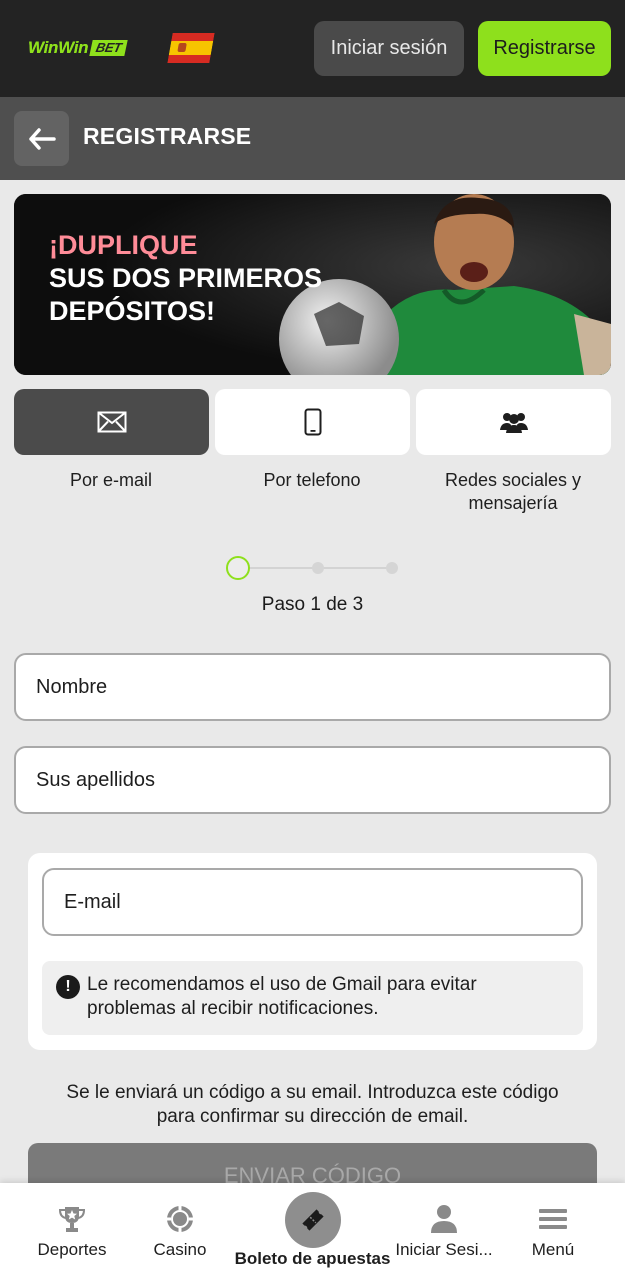  Describe the element at coordinates (312, 48) in the screenshot. I see `top-bar: WinWin BET Iniciar sesión Registrarse` at that location.